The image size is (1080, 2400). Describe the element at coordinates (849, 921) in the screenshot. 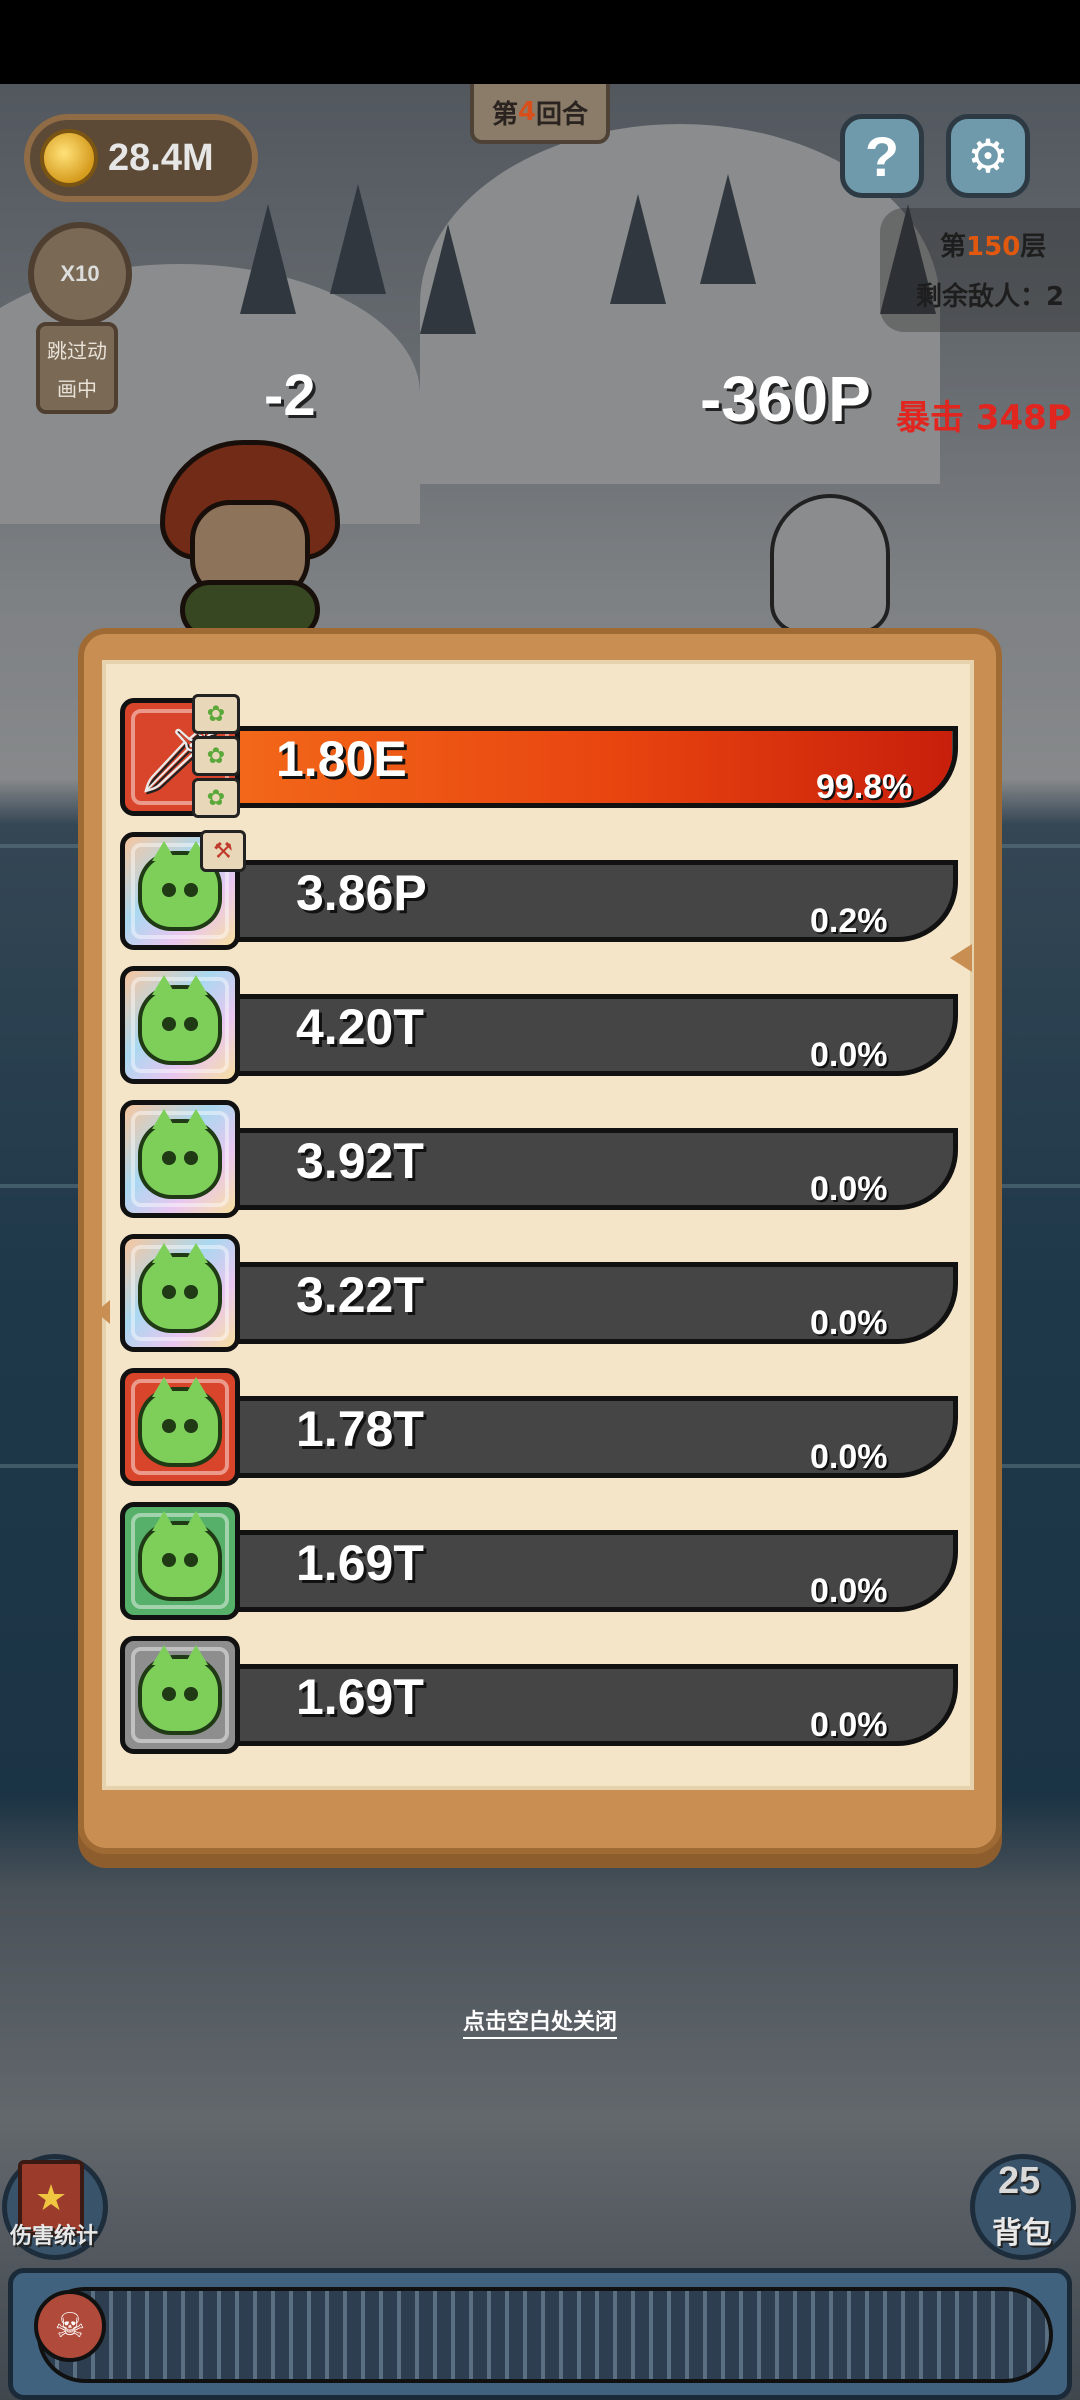

I see `damage-percent: 0.2%` at that location.